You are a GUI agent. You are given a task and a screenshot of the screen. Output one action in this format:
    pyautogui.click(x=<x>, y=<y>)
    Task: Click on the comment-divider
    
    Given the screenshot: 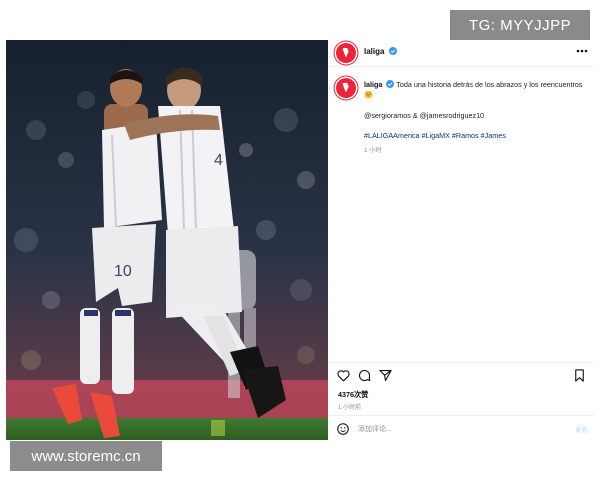 What is the action you would take?
    pyautogui.click(x=461, y=415)
    